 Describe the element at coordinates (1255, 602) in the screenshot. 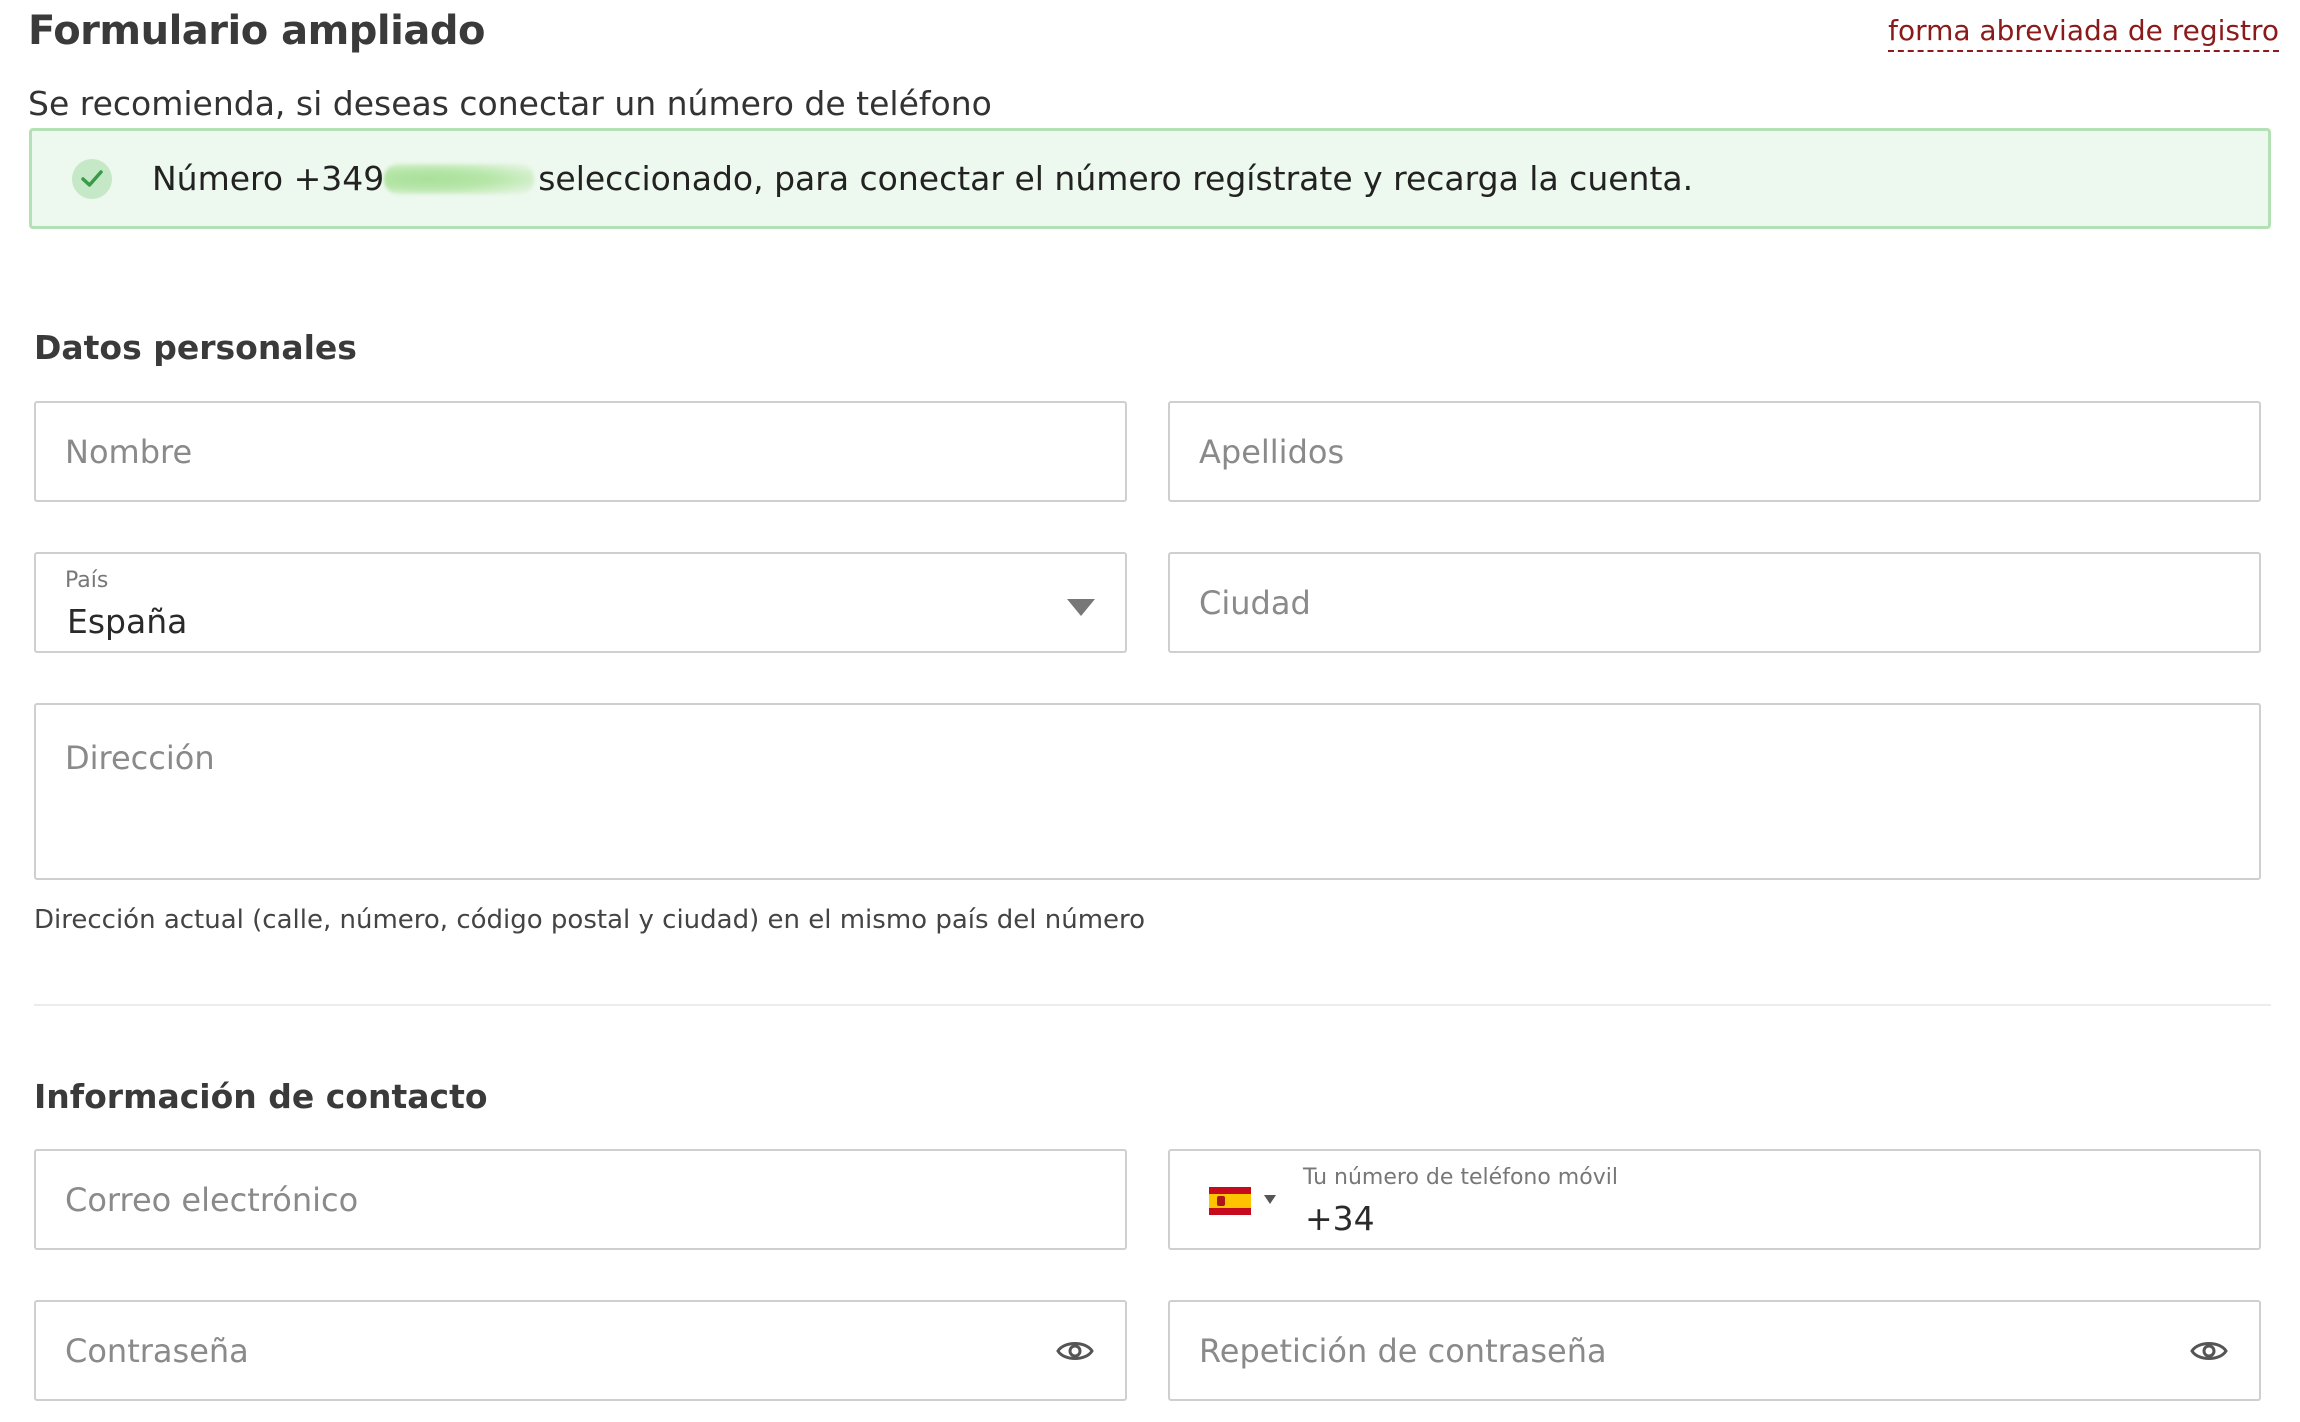

I see `city-placeholder: Ciudad` at that location.